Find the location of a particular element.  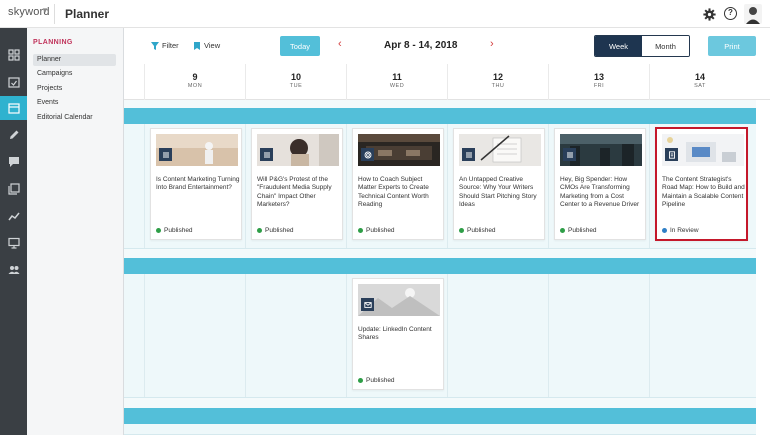

day-column-header: 9 MON is located at coordinates (194, 82).